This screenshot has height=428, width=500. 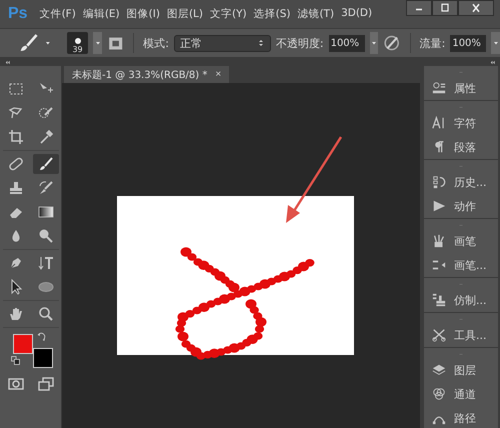 I want to click on panel-button: 字符, so click(x=461, y=123).